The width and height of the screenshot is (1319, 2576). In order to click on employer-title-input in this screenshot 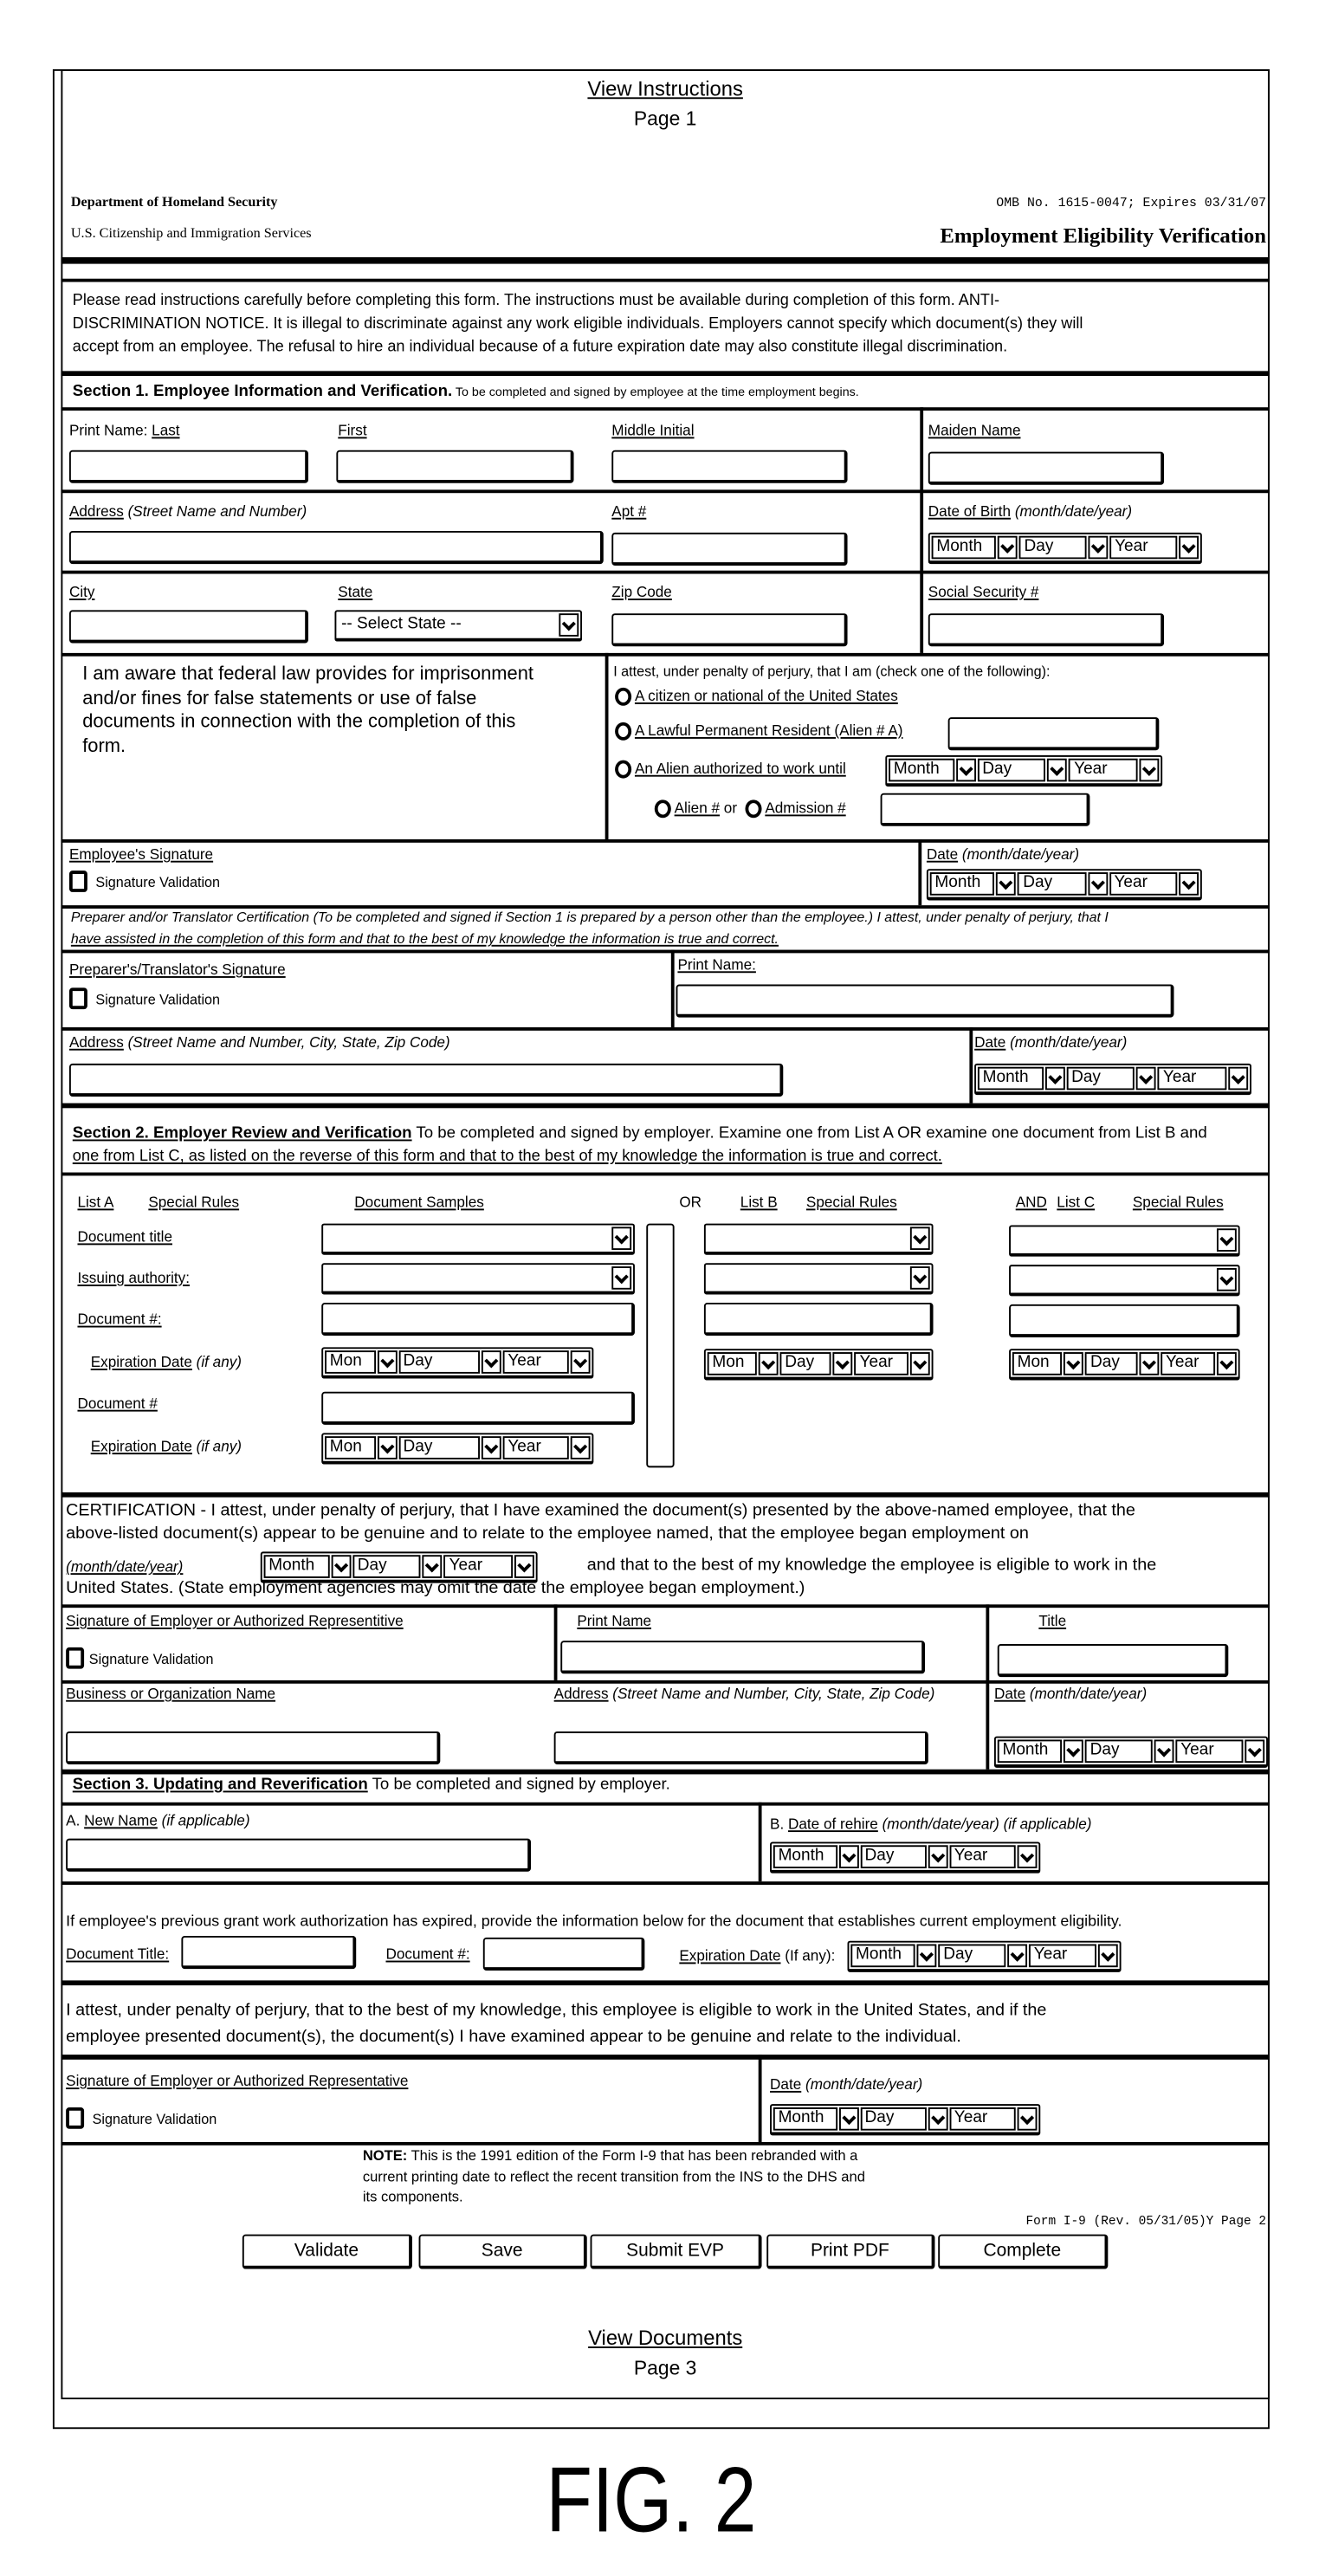, I will do `click(1113, 1661)`.